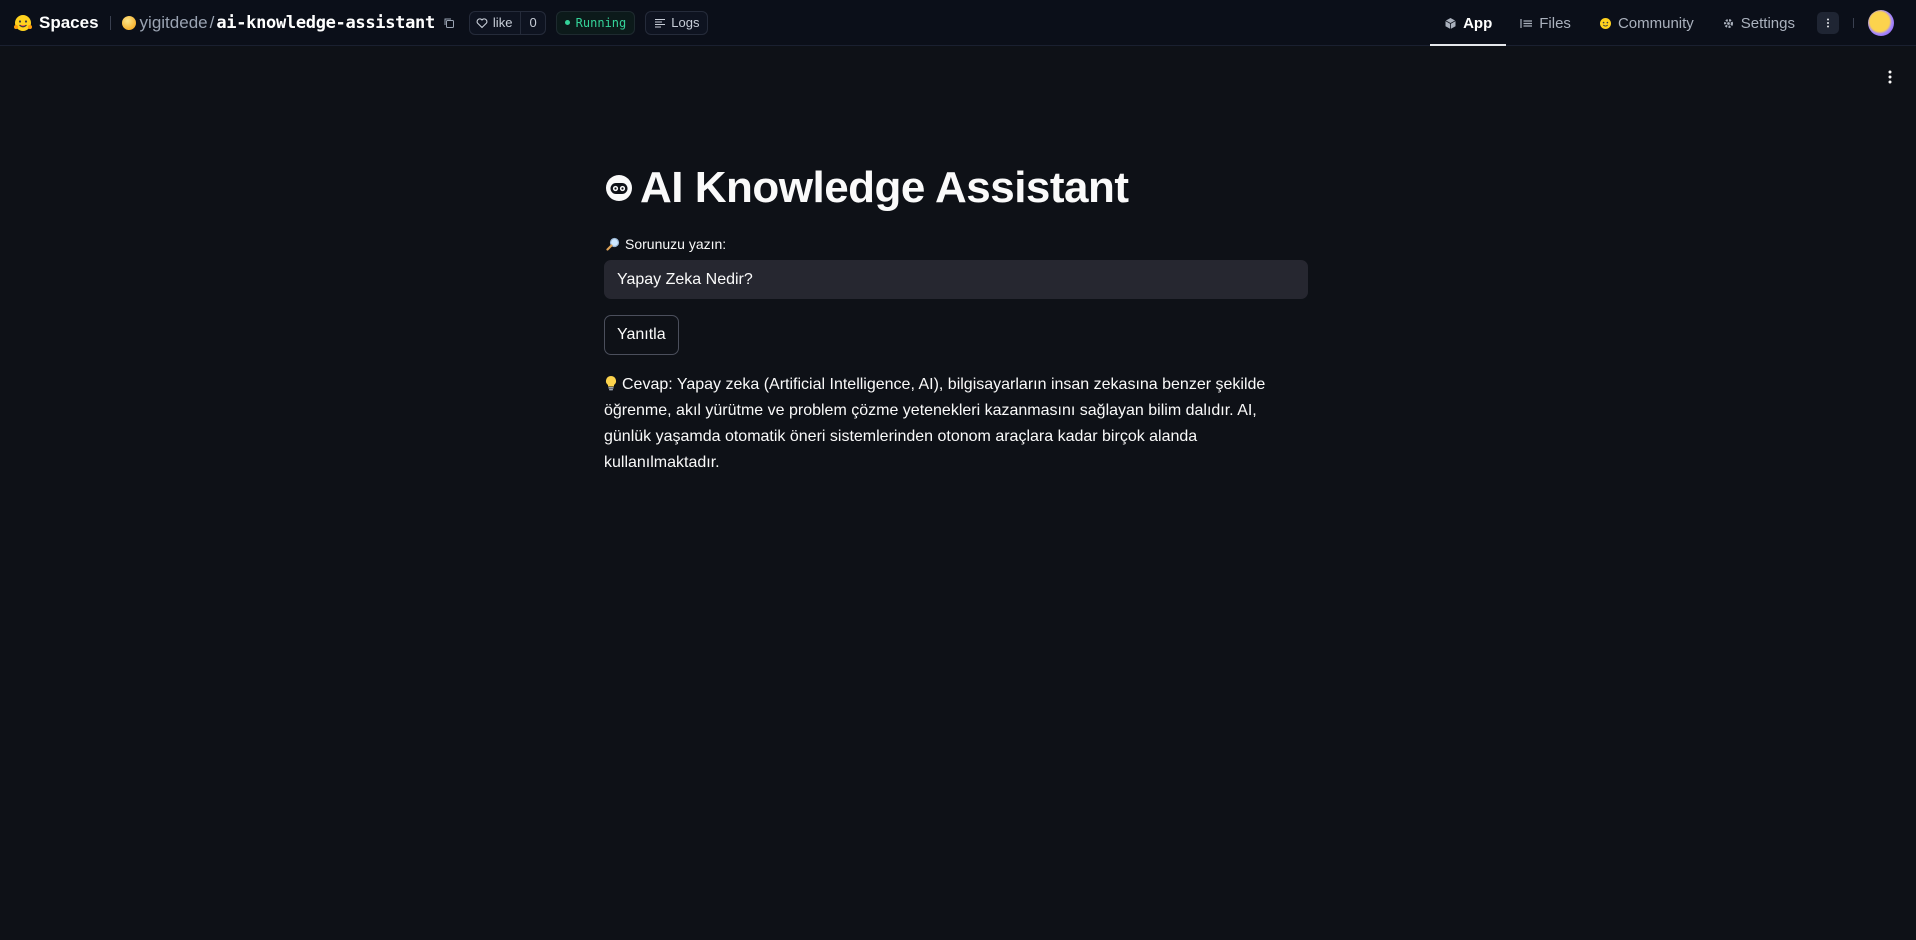 Image resolution: width=1916 pixels, height=940 pixels. What do you see at coordinates (660, 22) in the screenshot?
I see `logs-icon` at bounding box center [660, 22].